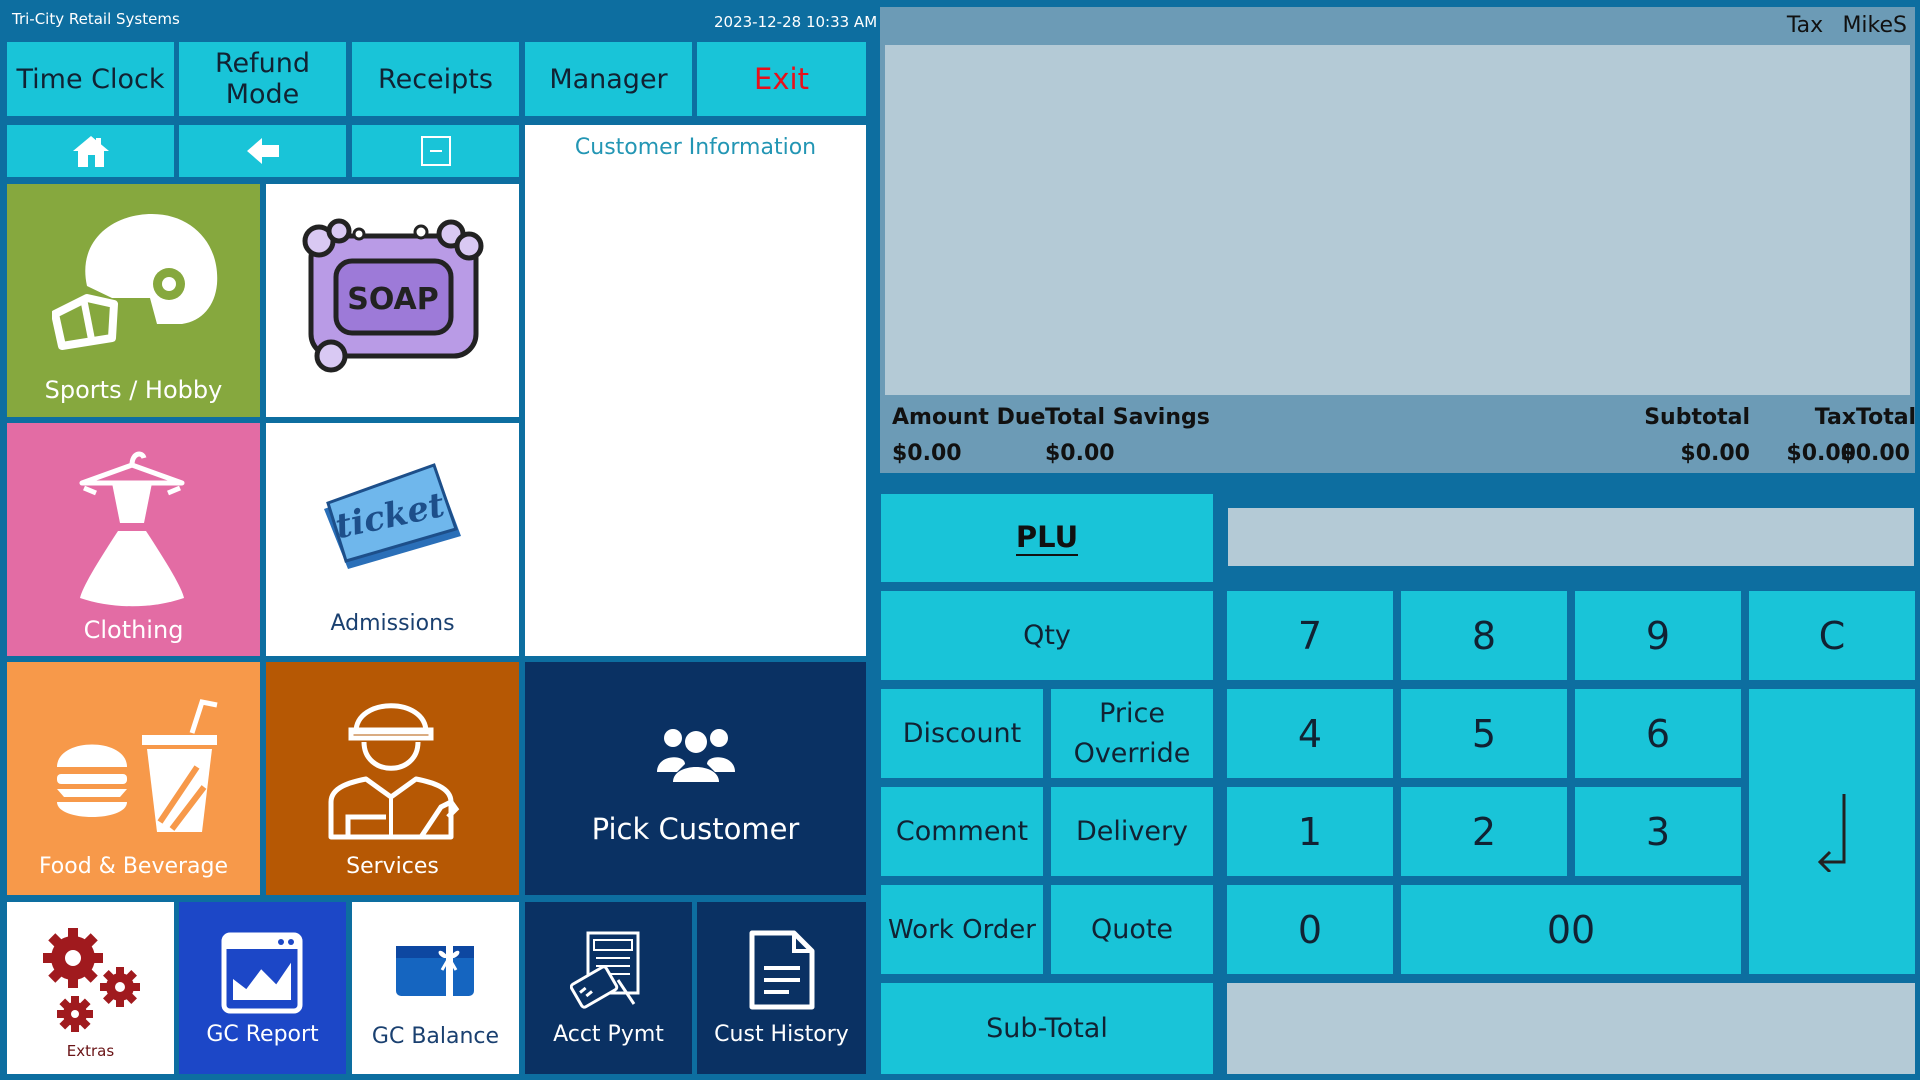 This screenshot has height=1080, width=1920. I want to click on cust-history-tile: Cust History, so click(781, 988).